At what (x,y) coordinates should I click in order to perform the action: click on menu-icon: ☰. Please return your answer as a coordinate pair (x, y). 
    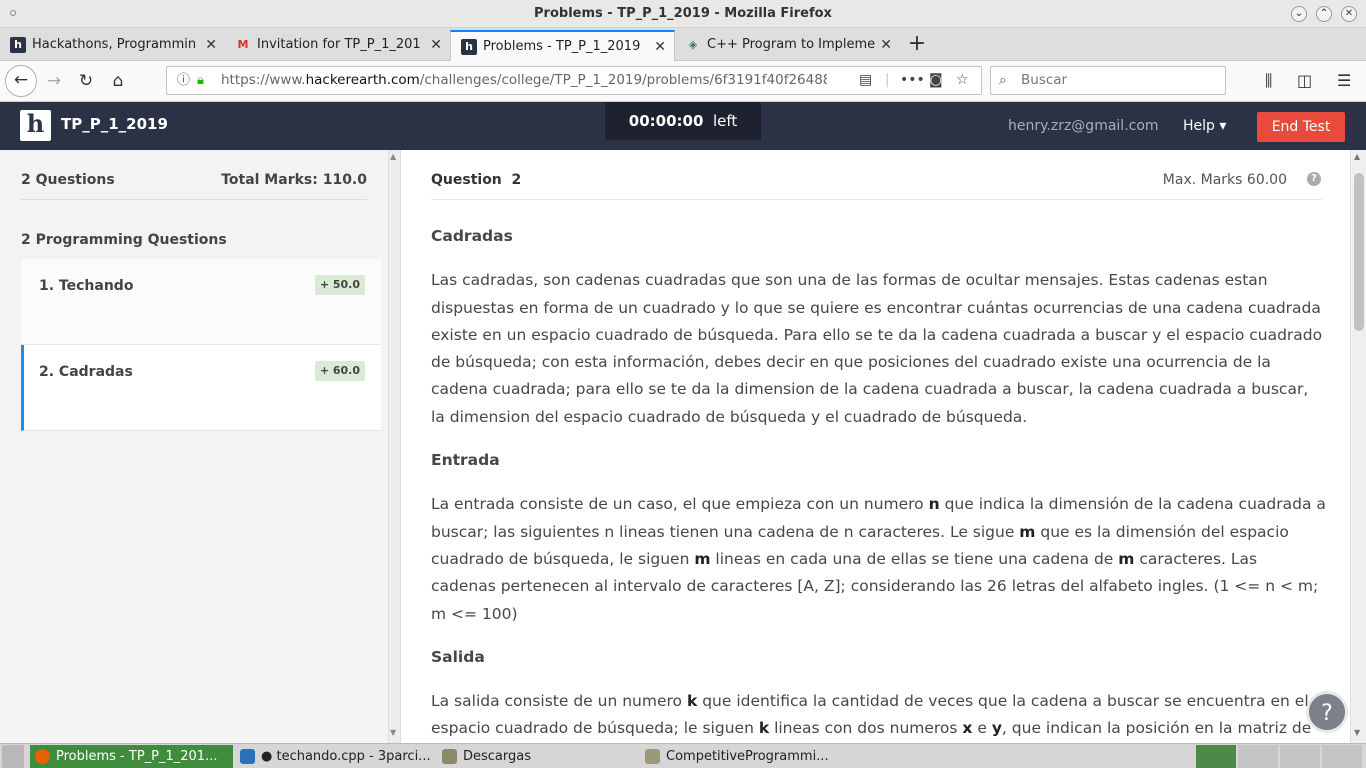
    Looking at the image, I should click on (1344, 80).